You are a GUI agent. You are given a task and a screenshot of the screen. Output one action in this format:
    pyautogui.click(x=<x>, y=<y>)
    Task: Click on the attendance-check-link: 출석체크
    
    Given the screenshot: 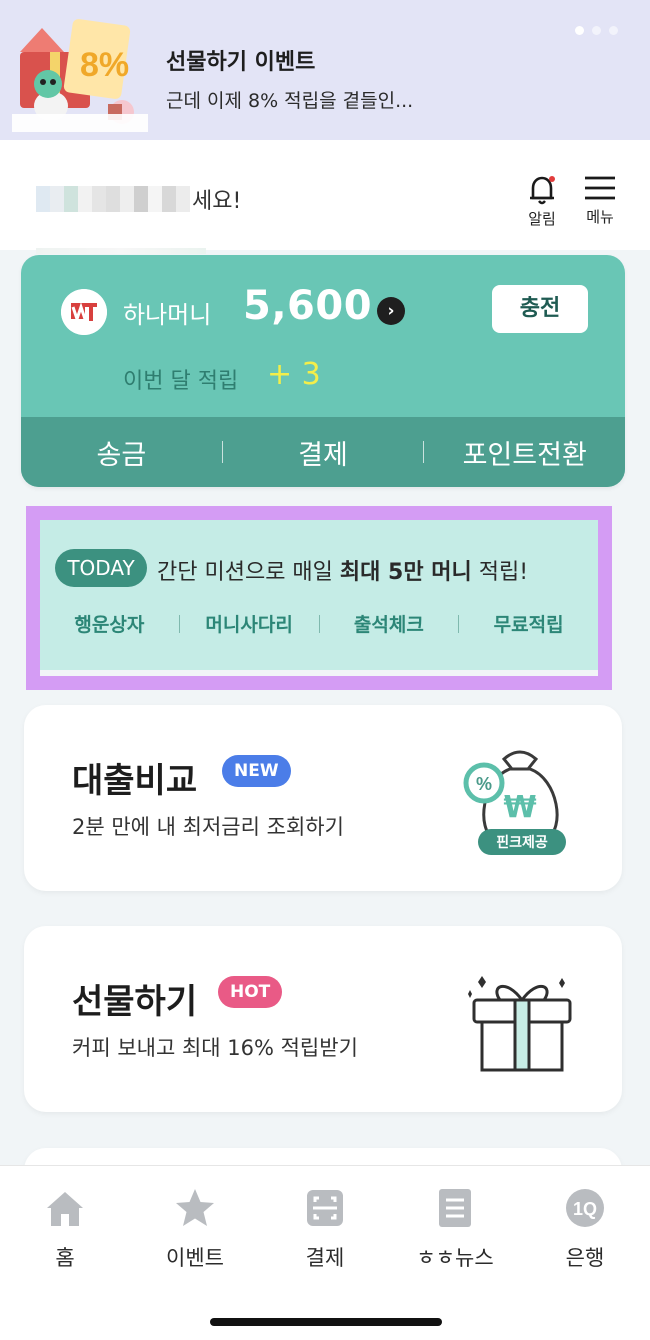 What is the action you would take?
    pyautogui.click(x=389, y=623)
    